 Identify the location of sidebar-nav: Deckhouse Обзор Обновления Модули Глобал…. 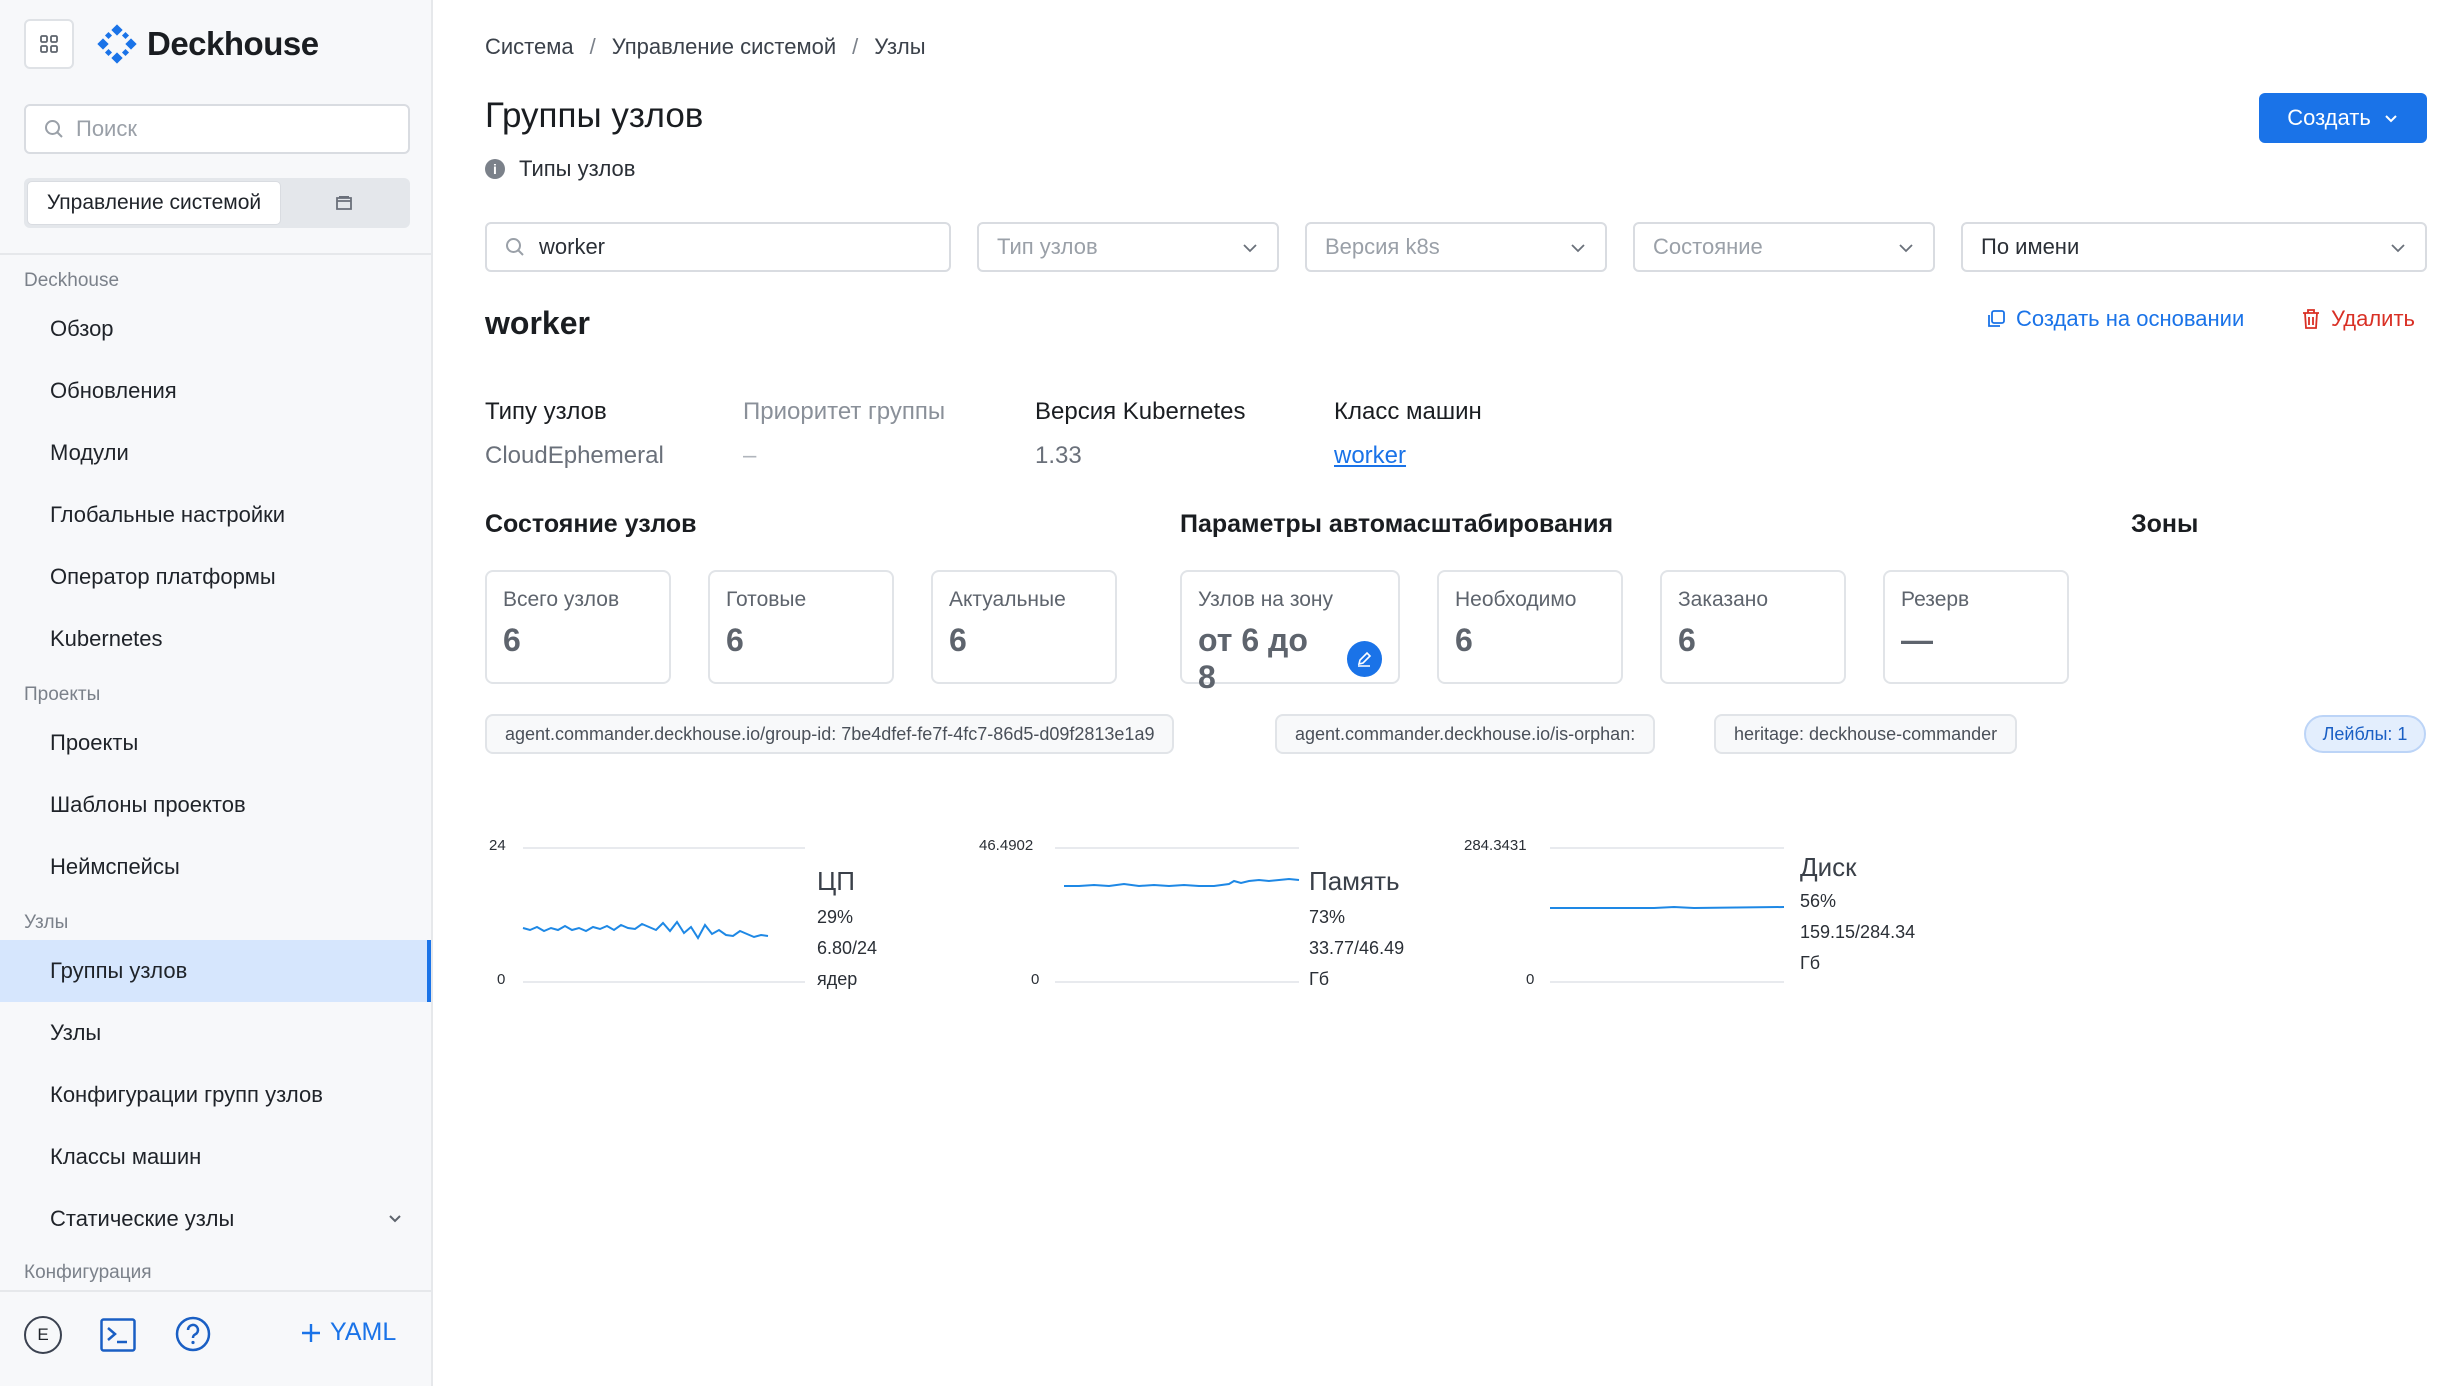
(215, 773).